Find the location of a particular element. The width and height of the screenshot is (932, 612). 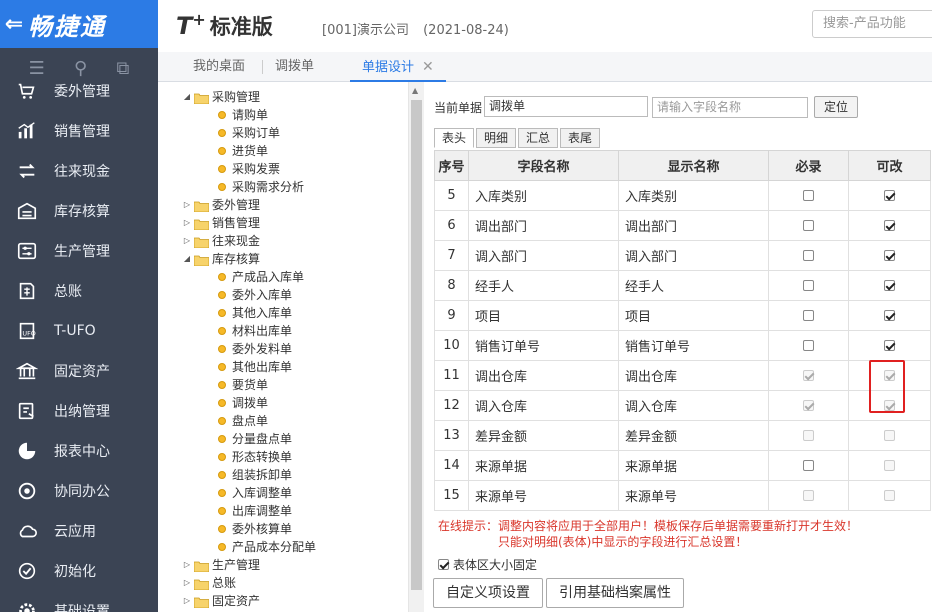

gear-icon is located at coordinates (27, 605).